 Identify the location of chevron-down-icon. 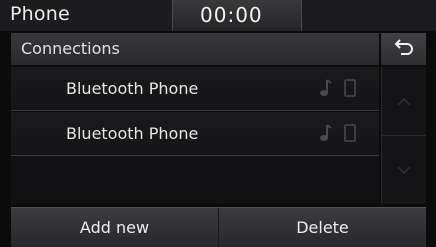
(404, 169).